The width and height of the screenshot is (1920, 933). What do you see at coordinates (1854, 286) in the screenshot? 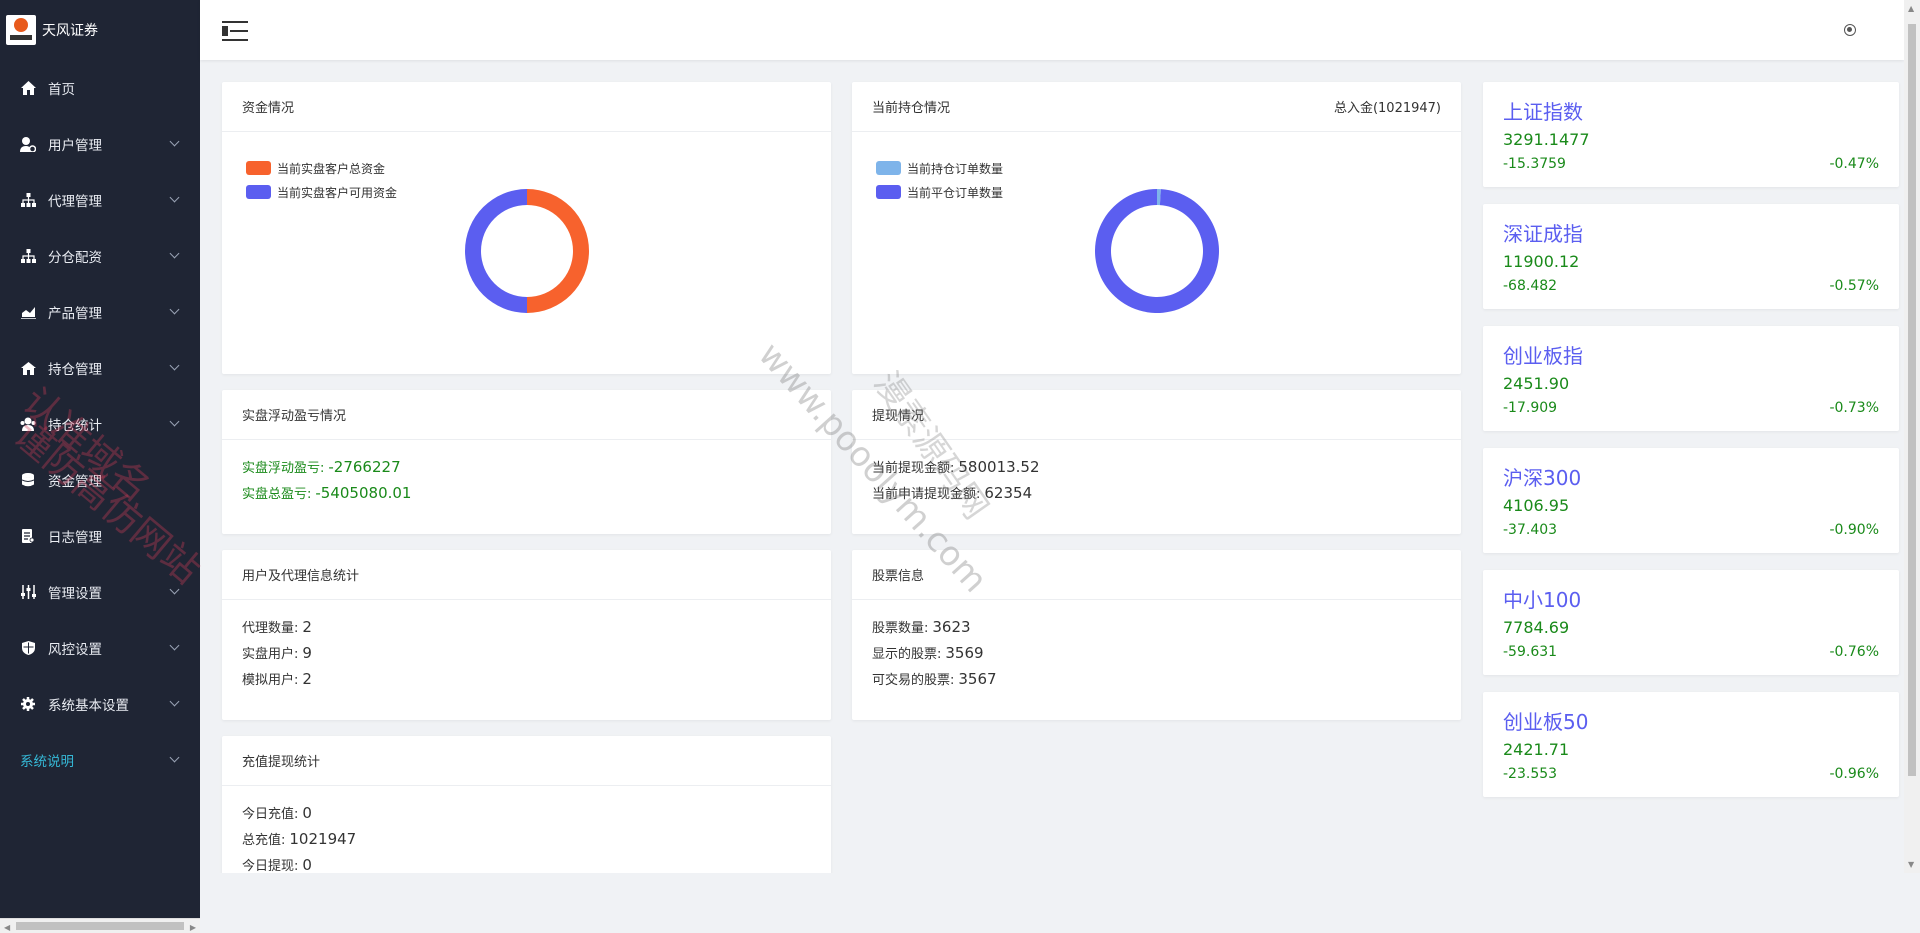
I see `index-change-percent: -0.57%` at bounding box center [1854, 286].